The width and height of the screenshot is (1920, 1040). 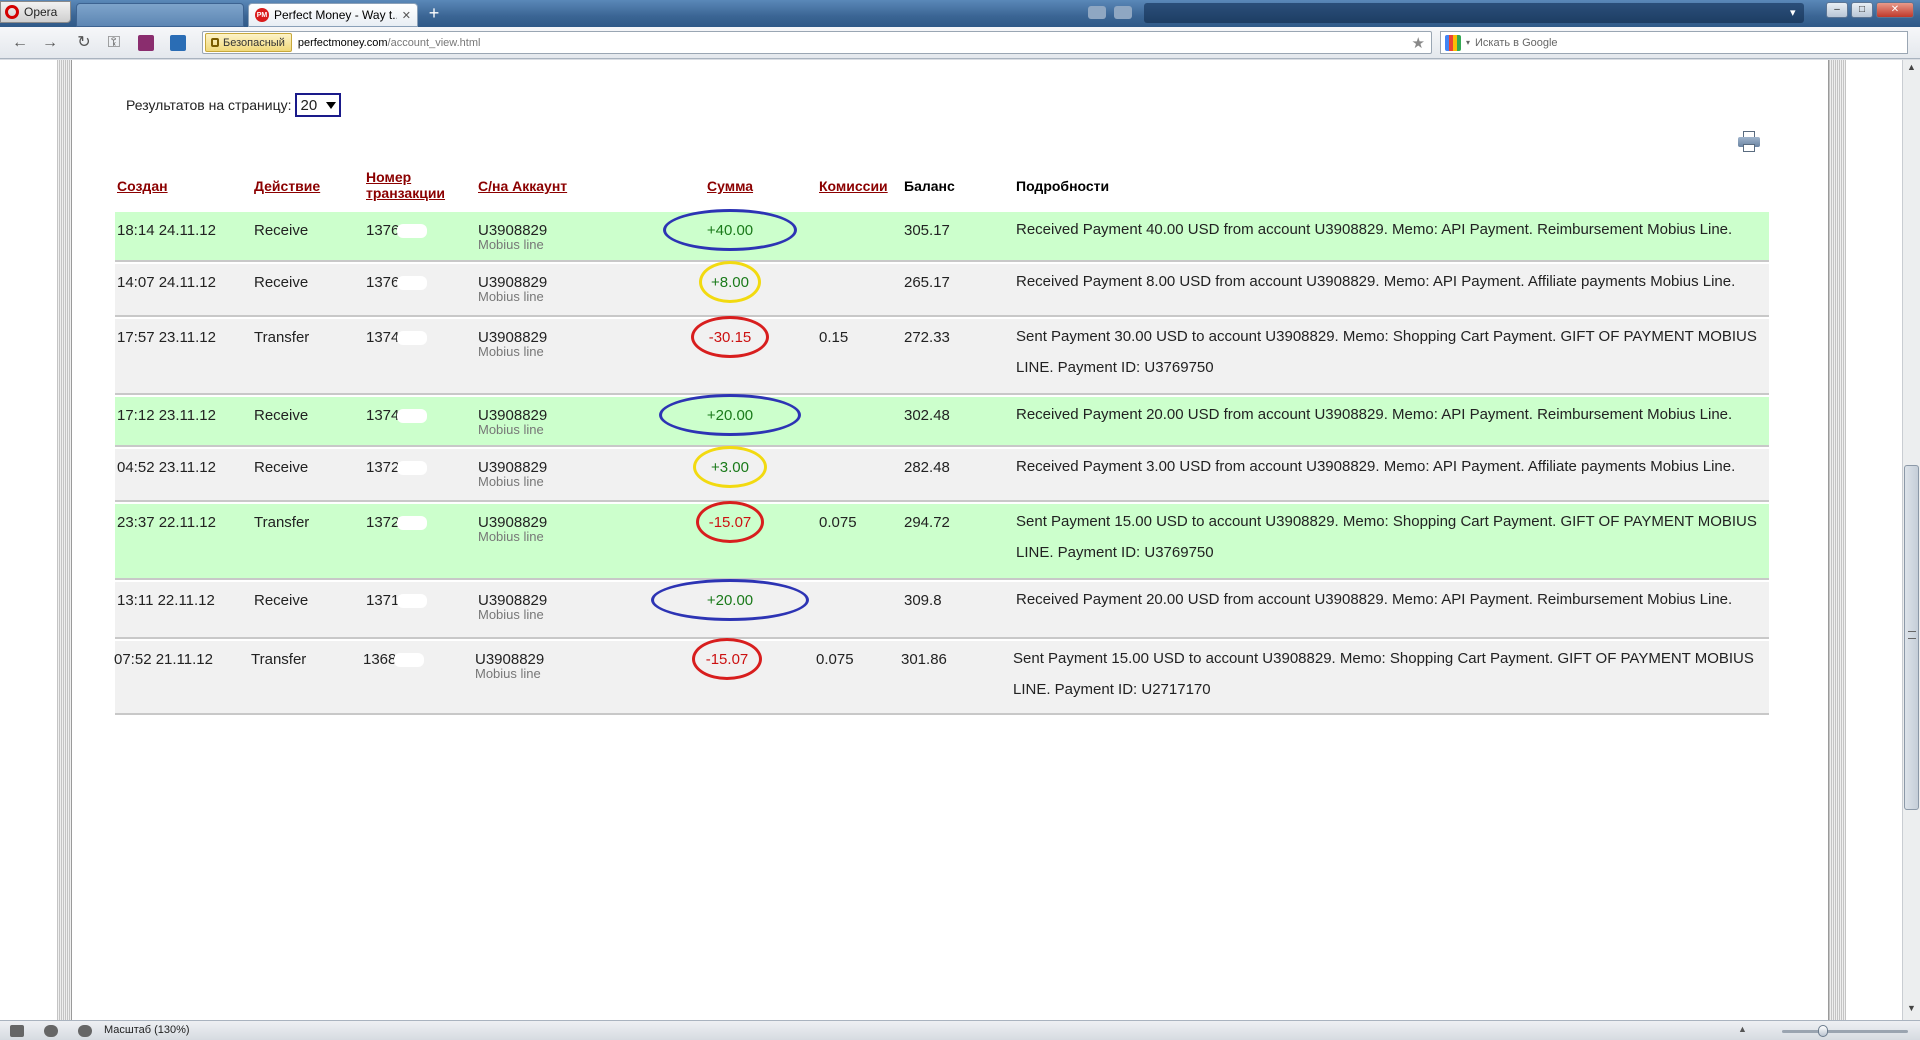 What do you see at coordinates (1845, 1031) in the screenshot?
I see `zoom-slider` at bounding box center [1845, 1031].